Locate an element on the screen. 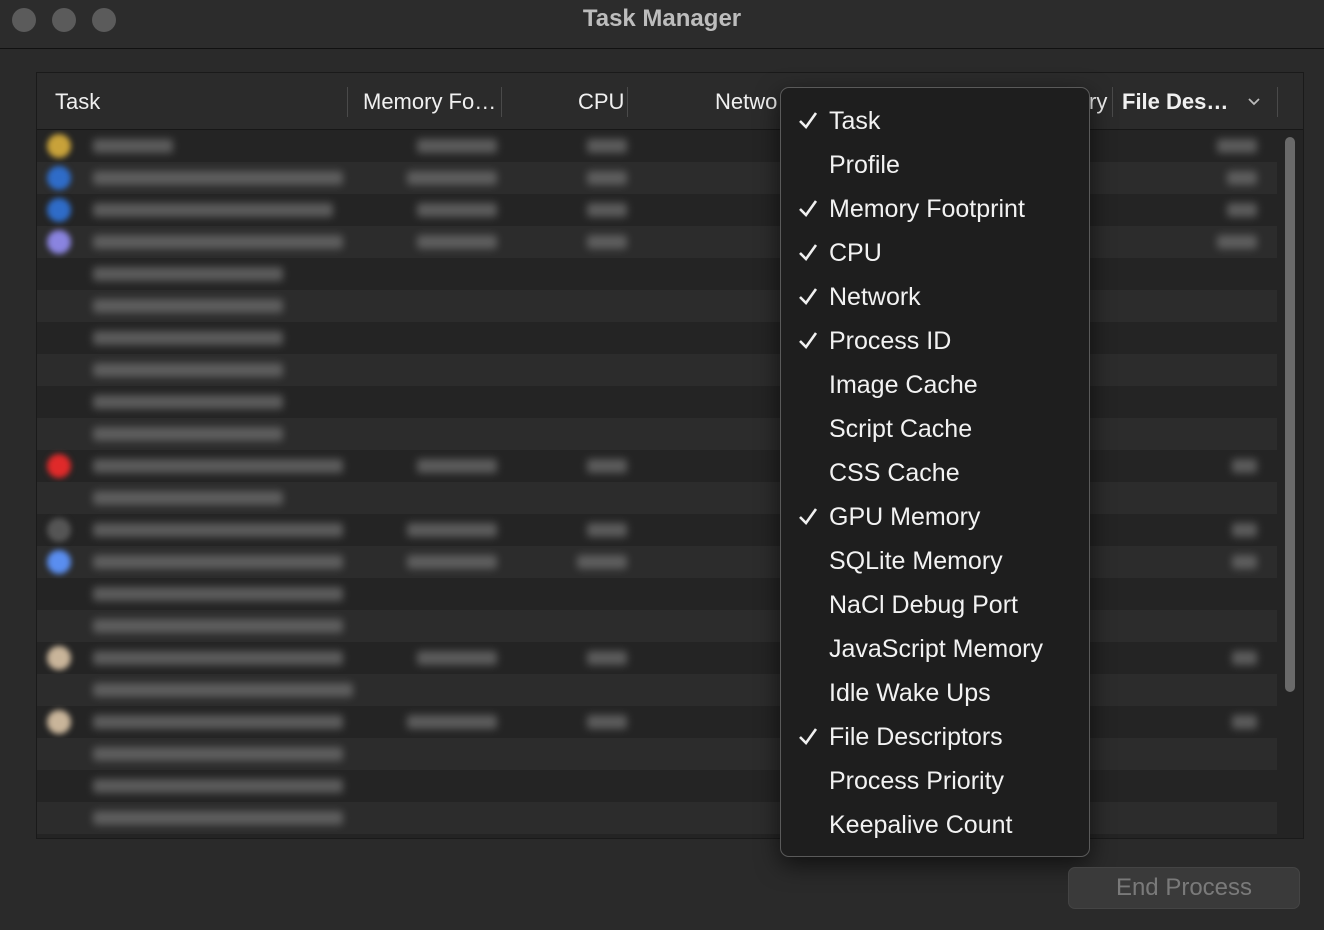  menu-item-cpu: CPU is located at coordinates (935, 254).